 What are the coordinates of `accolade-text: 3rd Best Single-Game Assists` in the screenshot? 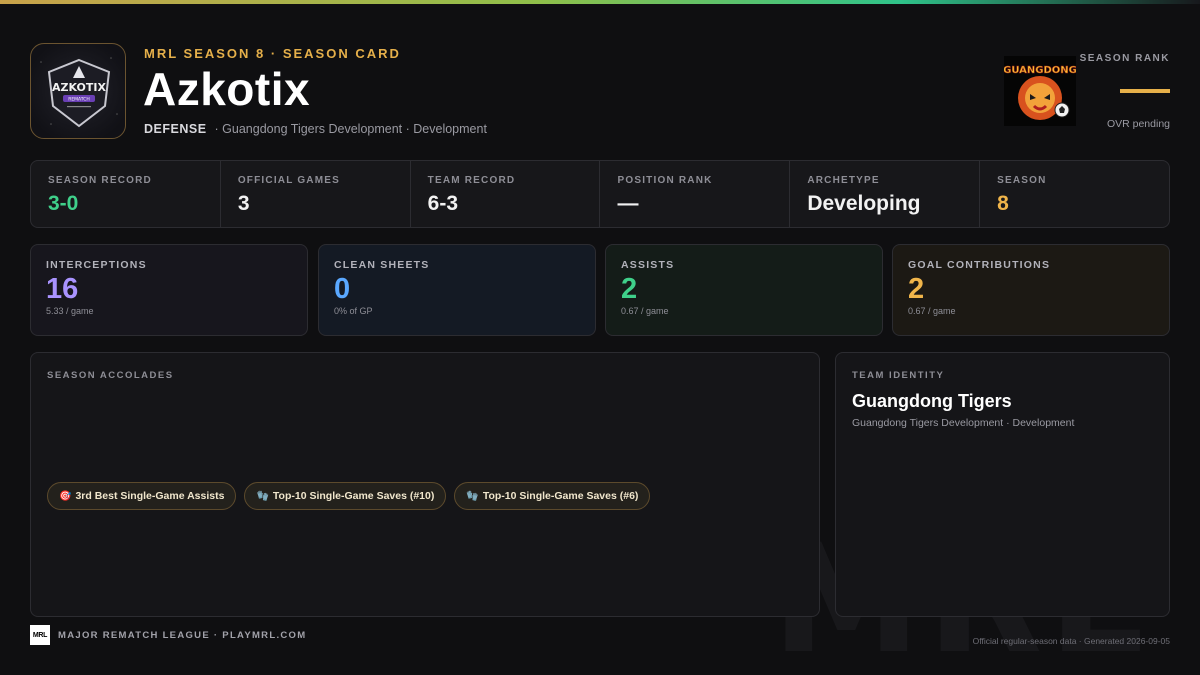 It's located at (150, 496).